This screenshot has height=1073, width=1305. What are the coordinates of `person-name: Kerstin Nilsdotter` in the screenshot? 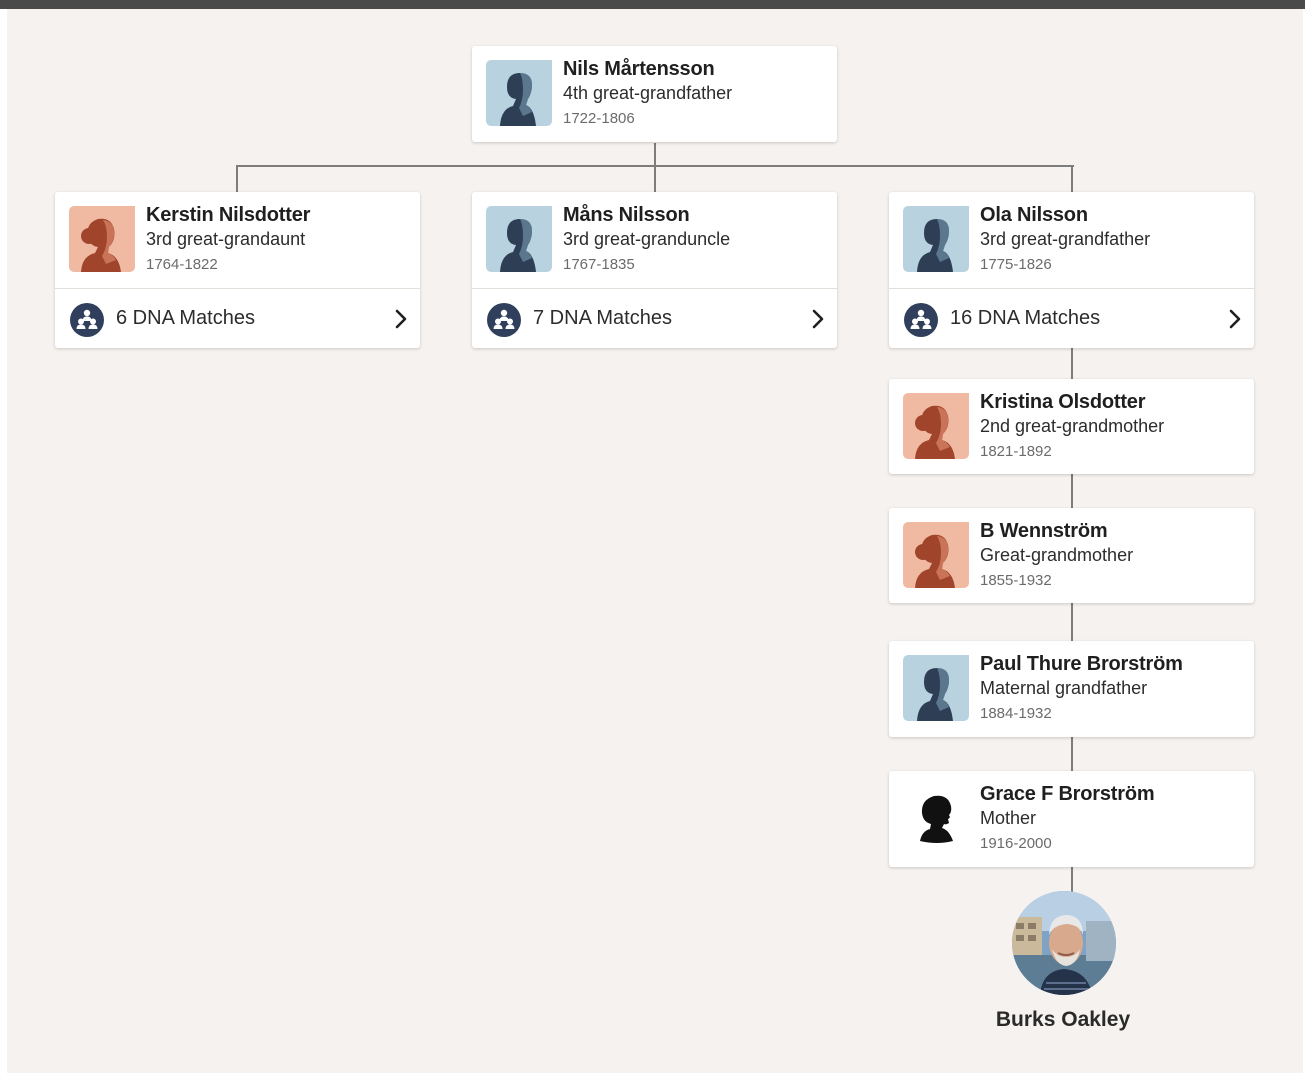 It's located at (228, 215).